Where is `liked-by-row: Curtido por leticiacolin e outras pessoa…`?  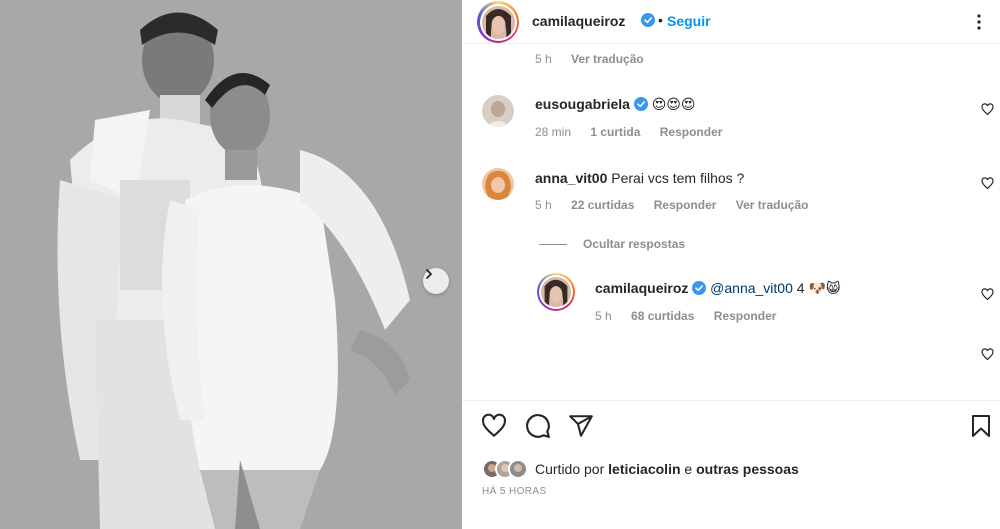 liked-by-row: Curtido por leticiacolin e outras pessoa… is located at coordinates (640, 469).